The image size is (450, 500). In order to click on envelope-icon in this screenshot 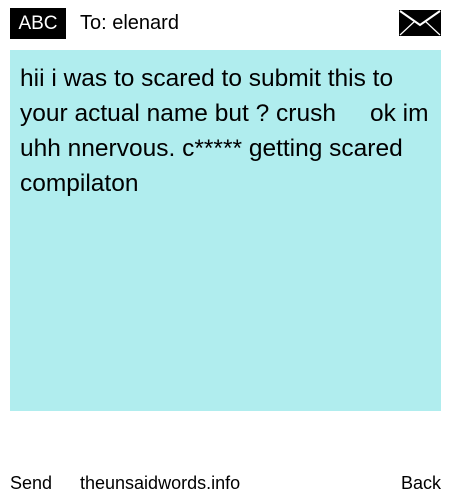, I will do `click(420, 23)`.